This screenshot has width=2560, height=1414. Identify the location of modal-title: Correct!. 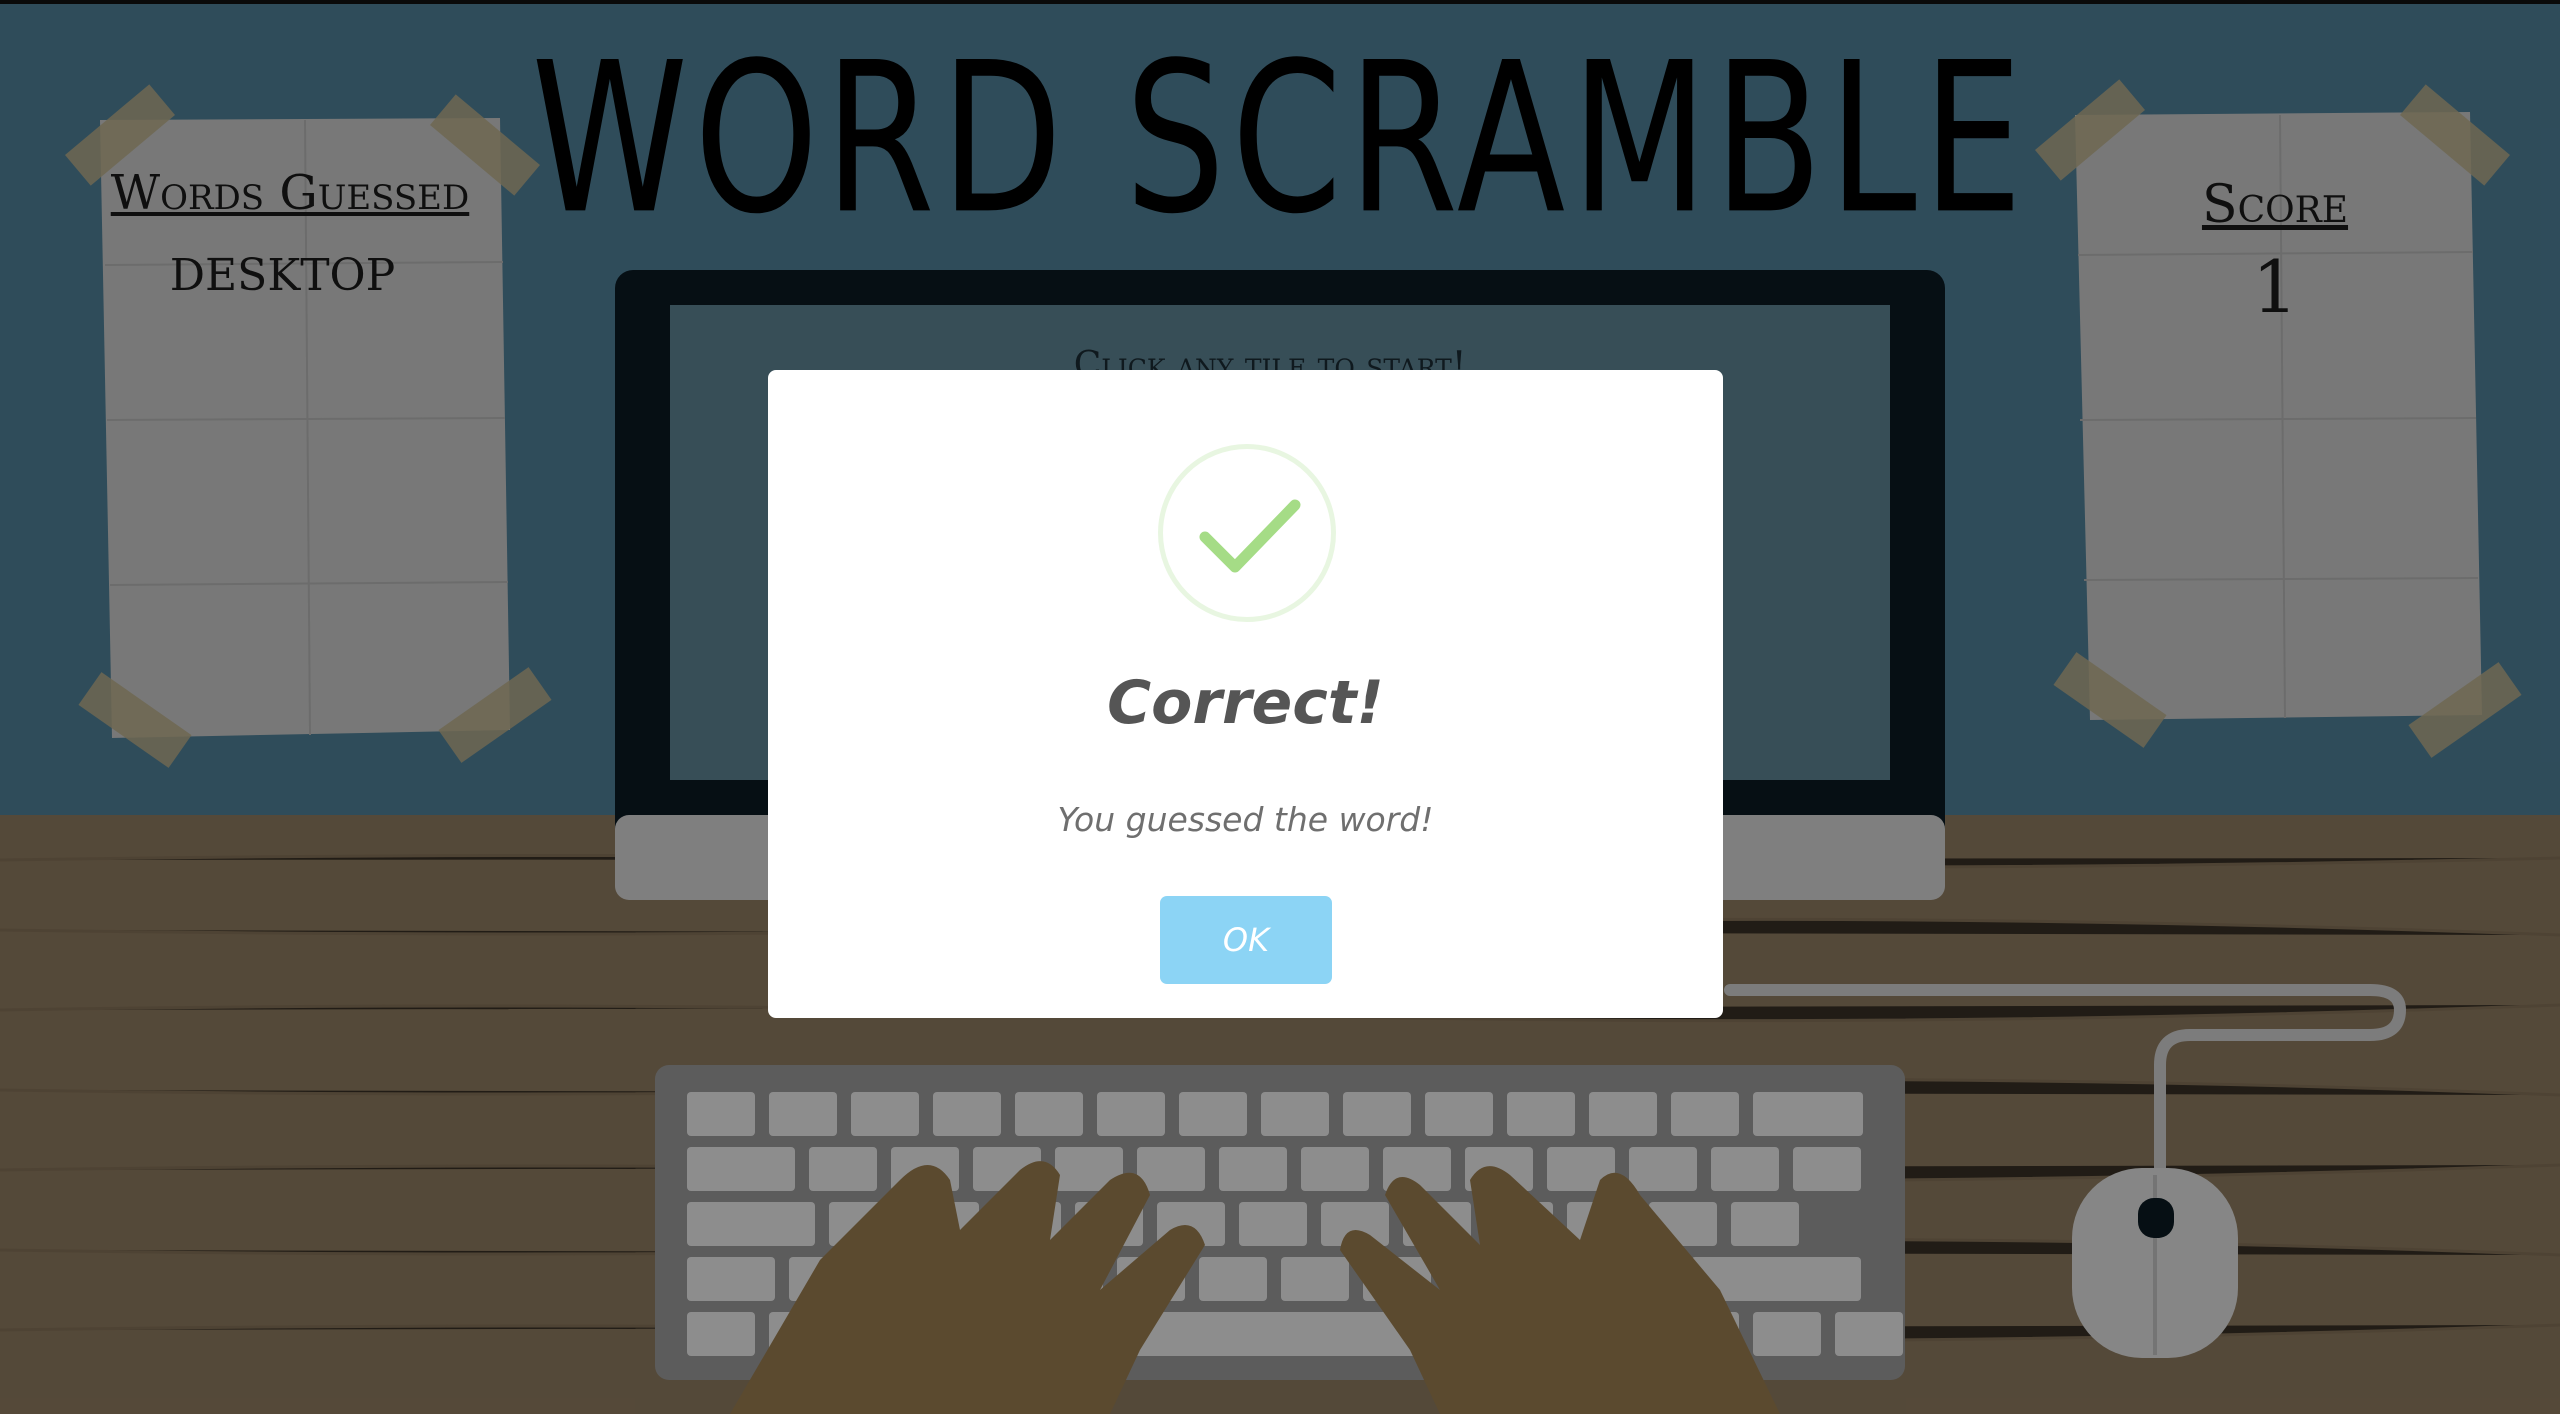
(1245, 703).